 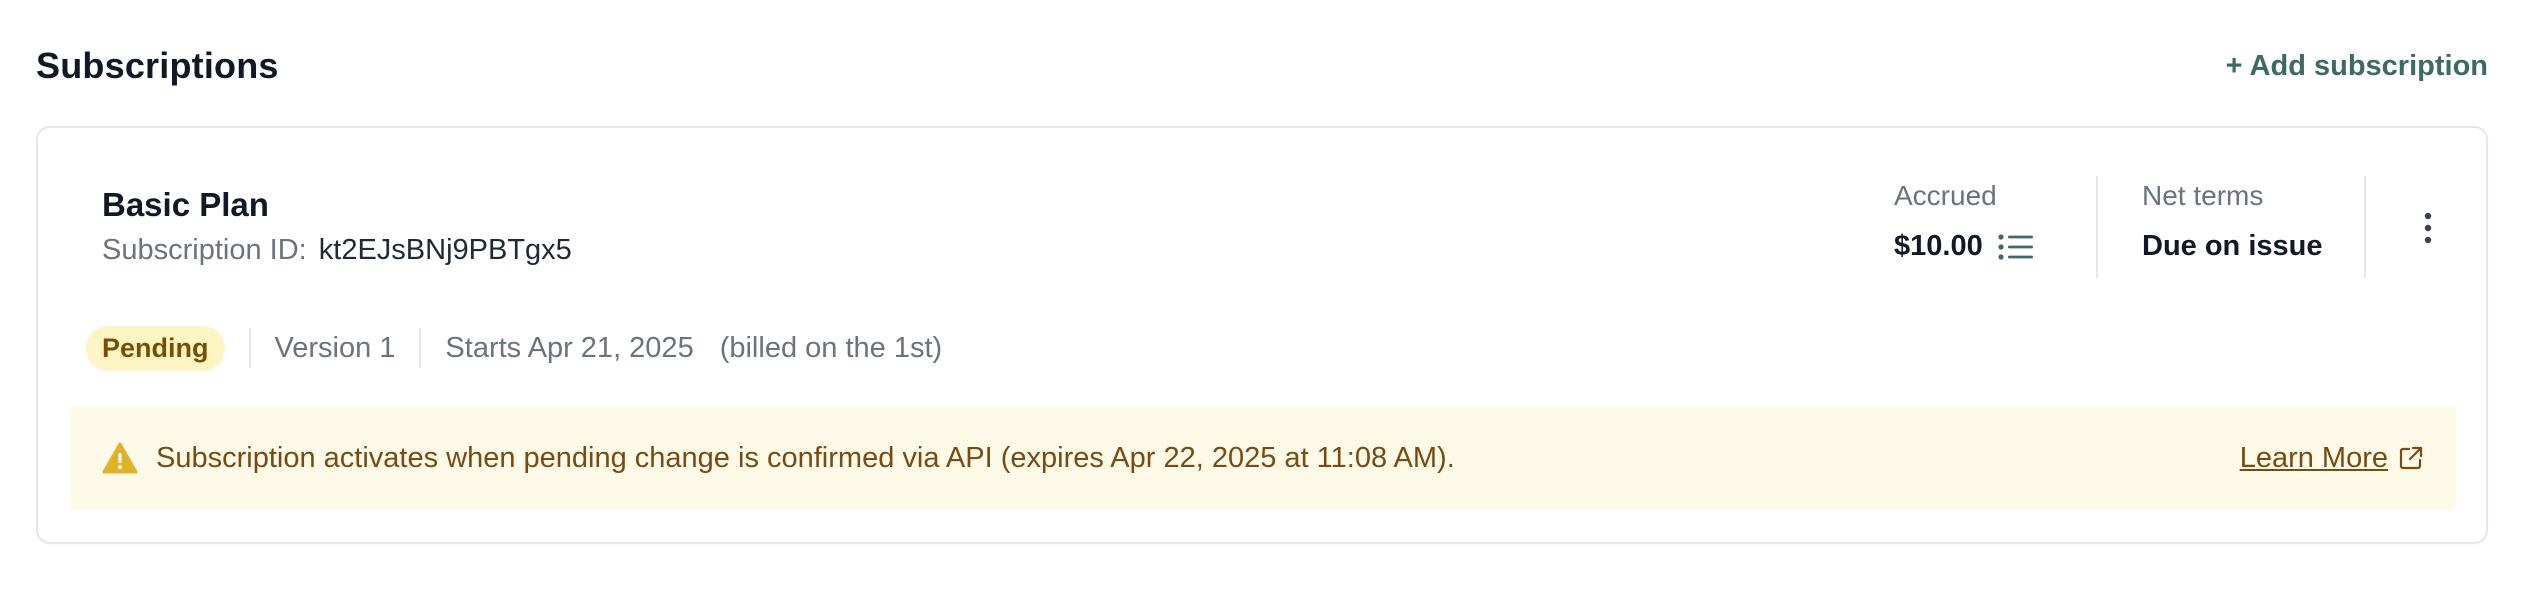 I want to click on subscription-id: Subscription ID: kt2EJsBNj9PBTgx5, so click(x=337, y=250).